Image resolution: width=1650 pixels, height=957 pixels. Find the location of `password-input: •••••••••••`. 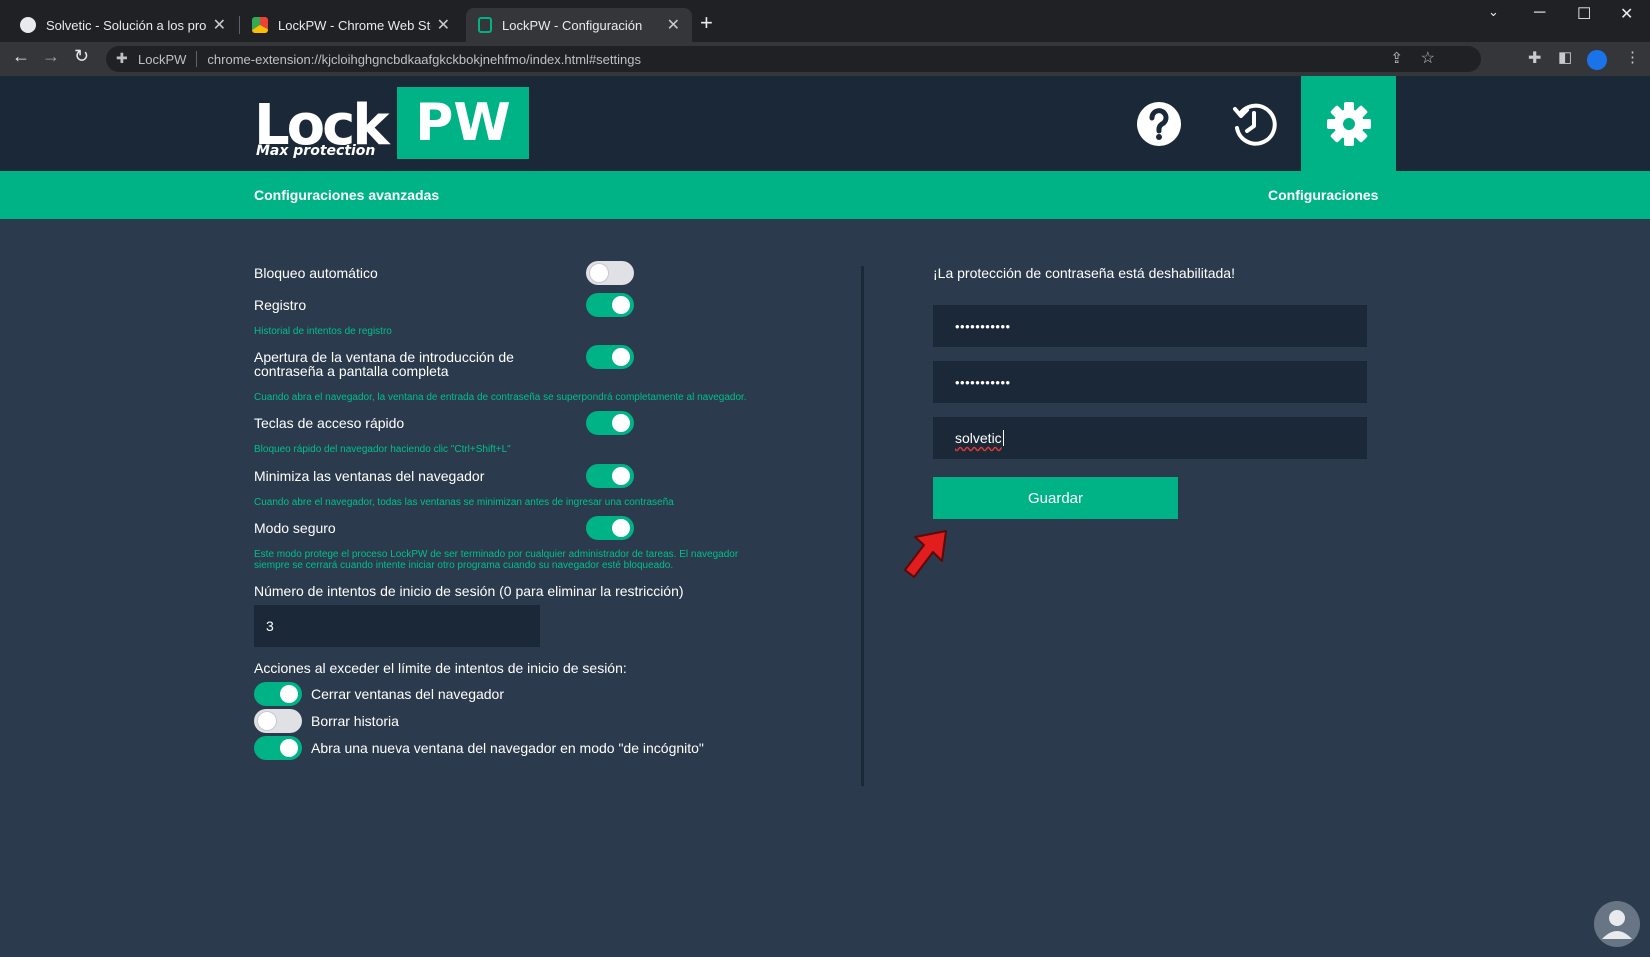

password-input: ••••••••••• is located at coordinates (1150, 326).